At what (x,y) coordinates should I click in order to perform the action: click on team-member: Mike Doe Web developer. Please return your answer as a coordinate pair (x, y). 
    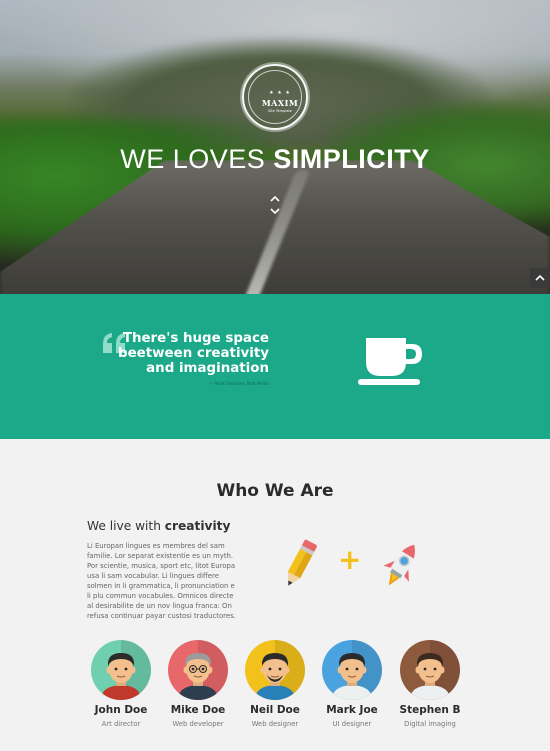
    Looking at the image, I should click on (198, 684).